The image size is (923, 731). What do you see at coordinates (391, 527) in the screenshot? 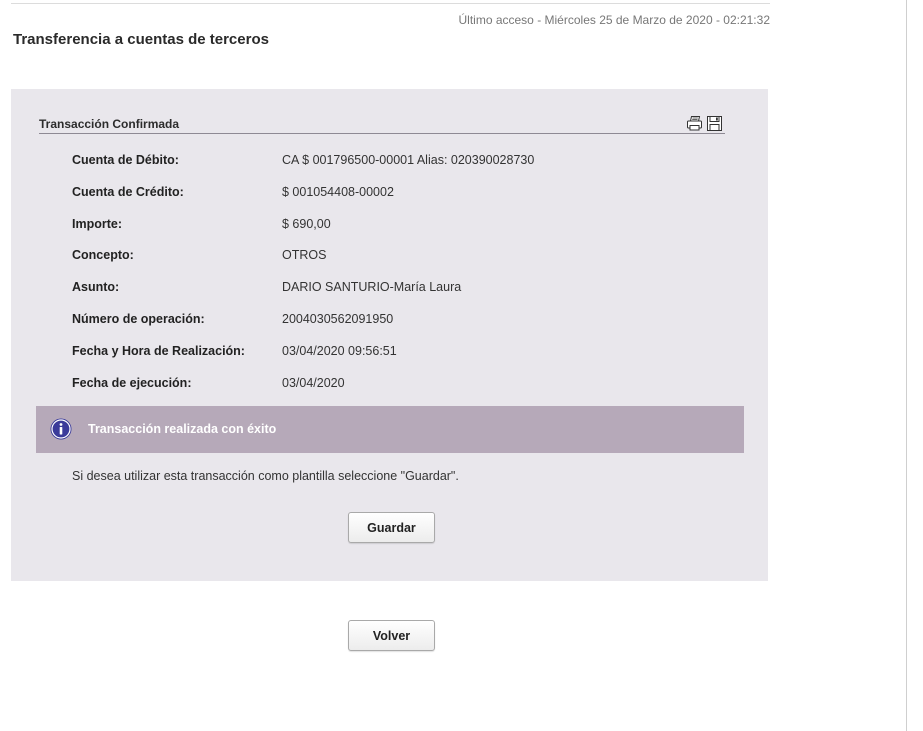
I see `save-button: Guardar` at bounding box center [391, 527].